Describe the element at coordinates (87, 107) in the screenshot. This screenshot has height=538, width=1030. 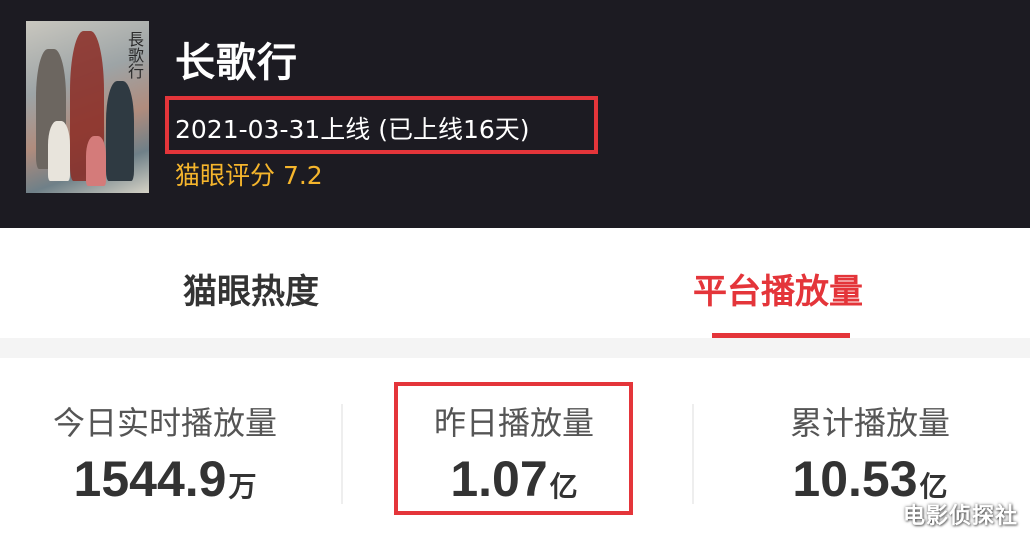
I see `movie-poster: 長歌行` at that location.